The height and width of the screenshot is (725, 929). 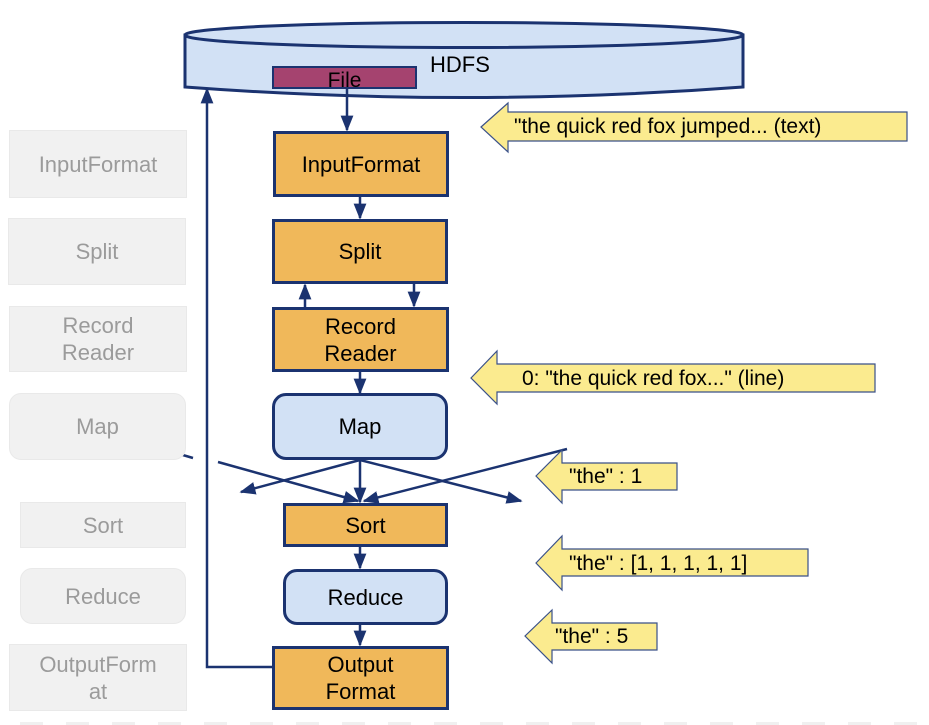 I want to click on hdfs-label: HDFS, so click(x=460, y=64).